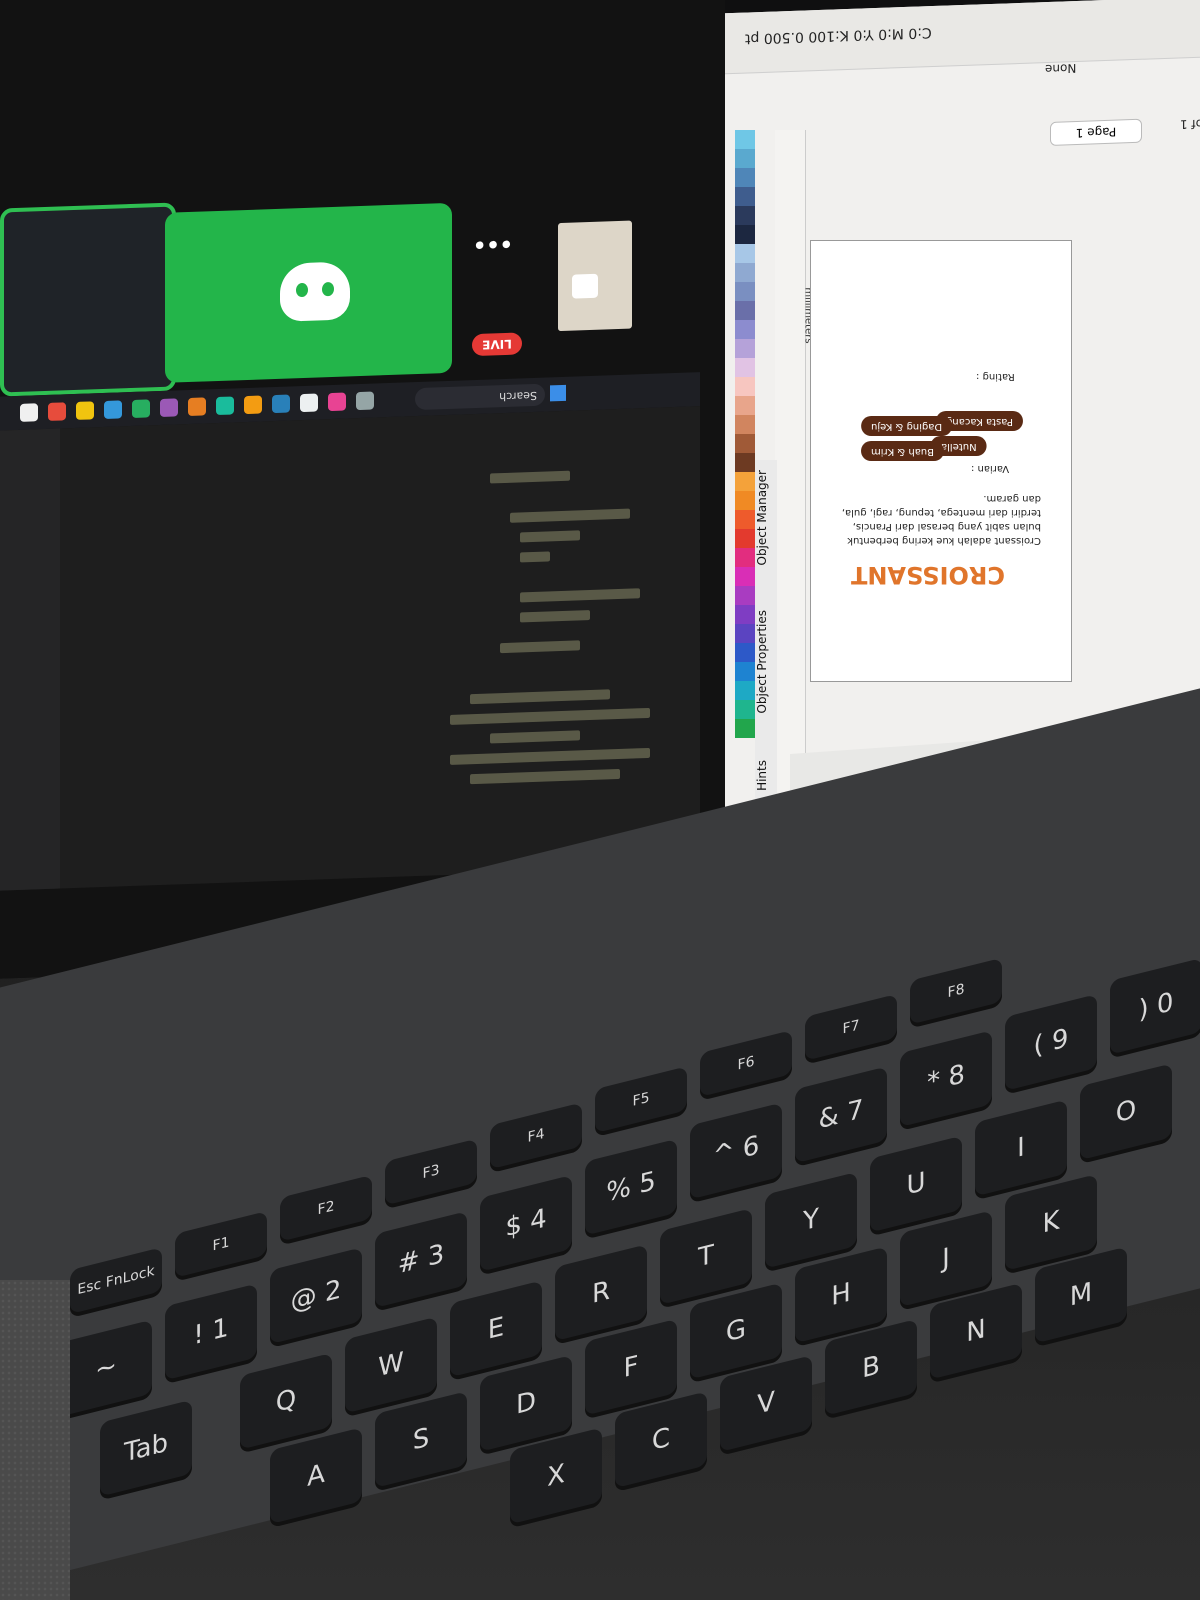 The width and height of the screenshot is (1200, 1600). I want to click on code-area, so click(390, 657).